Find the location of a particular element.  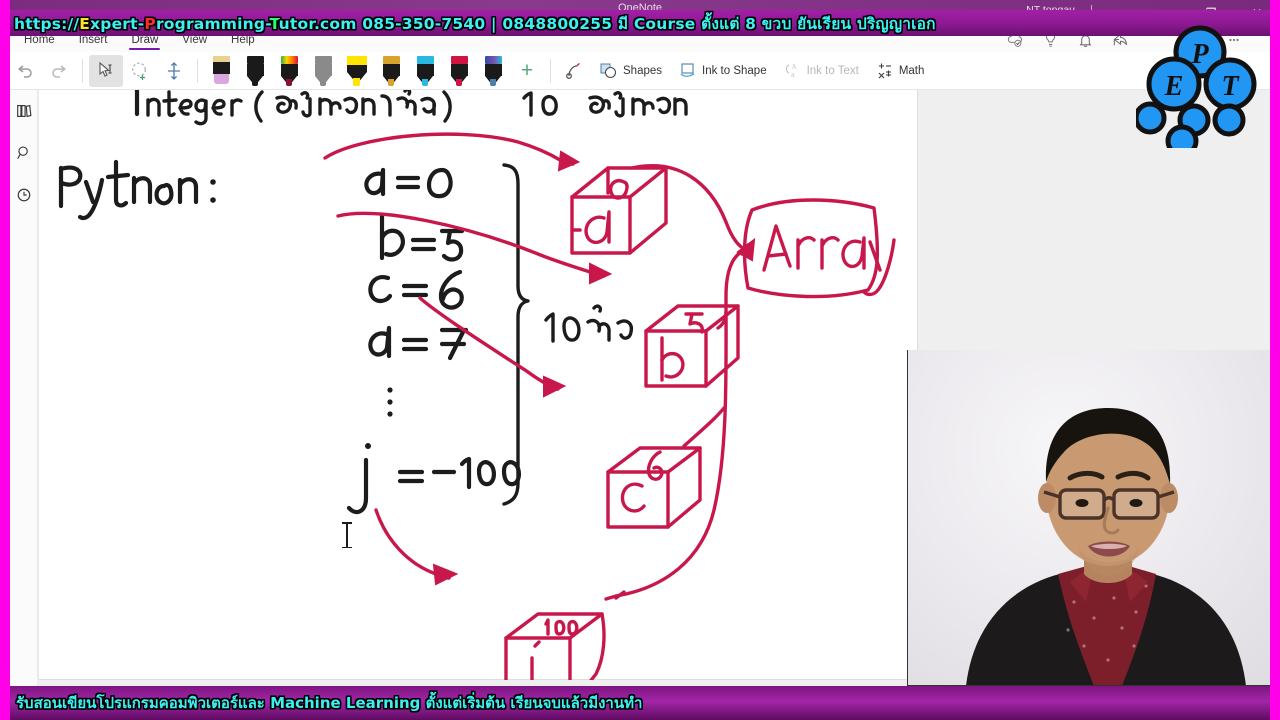

ink-box-a is located at coordinates (619, 210).